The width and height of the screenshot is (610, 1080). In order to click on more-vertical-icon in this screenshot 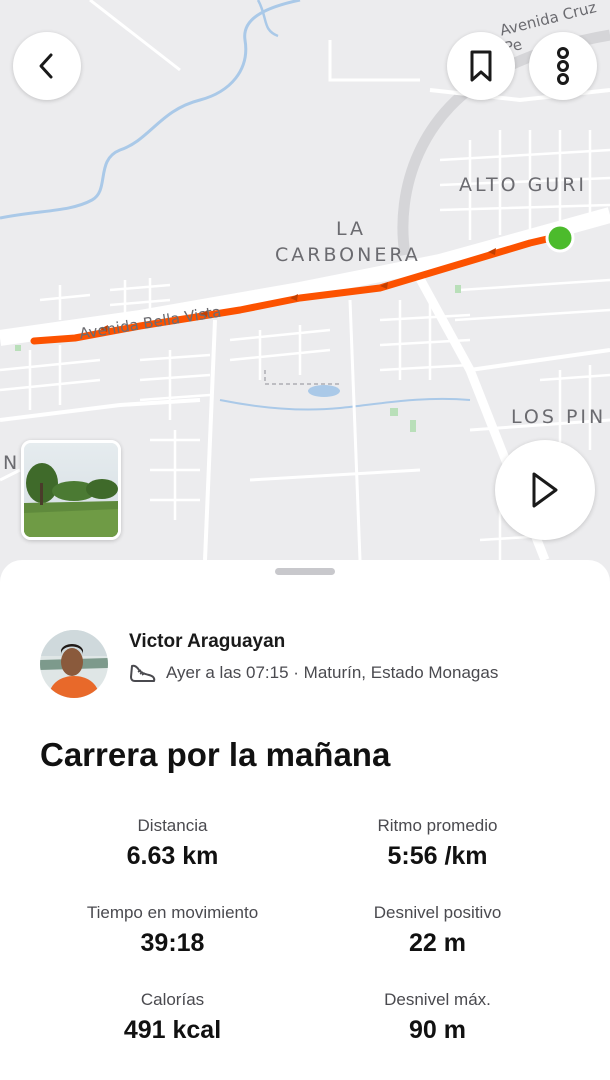, I will do `click(563, 66)`.